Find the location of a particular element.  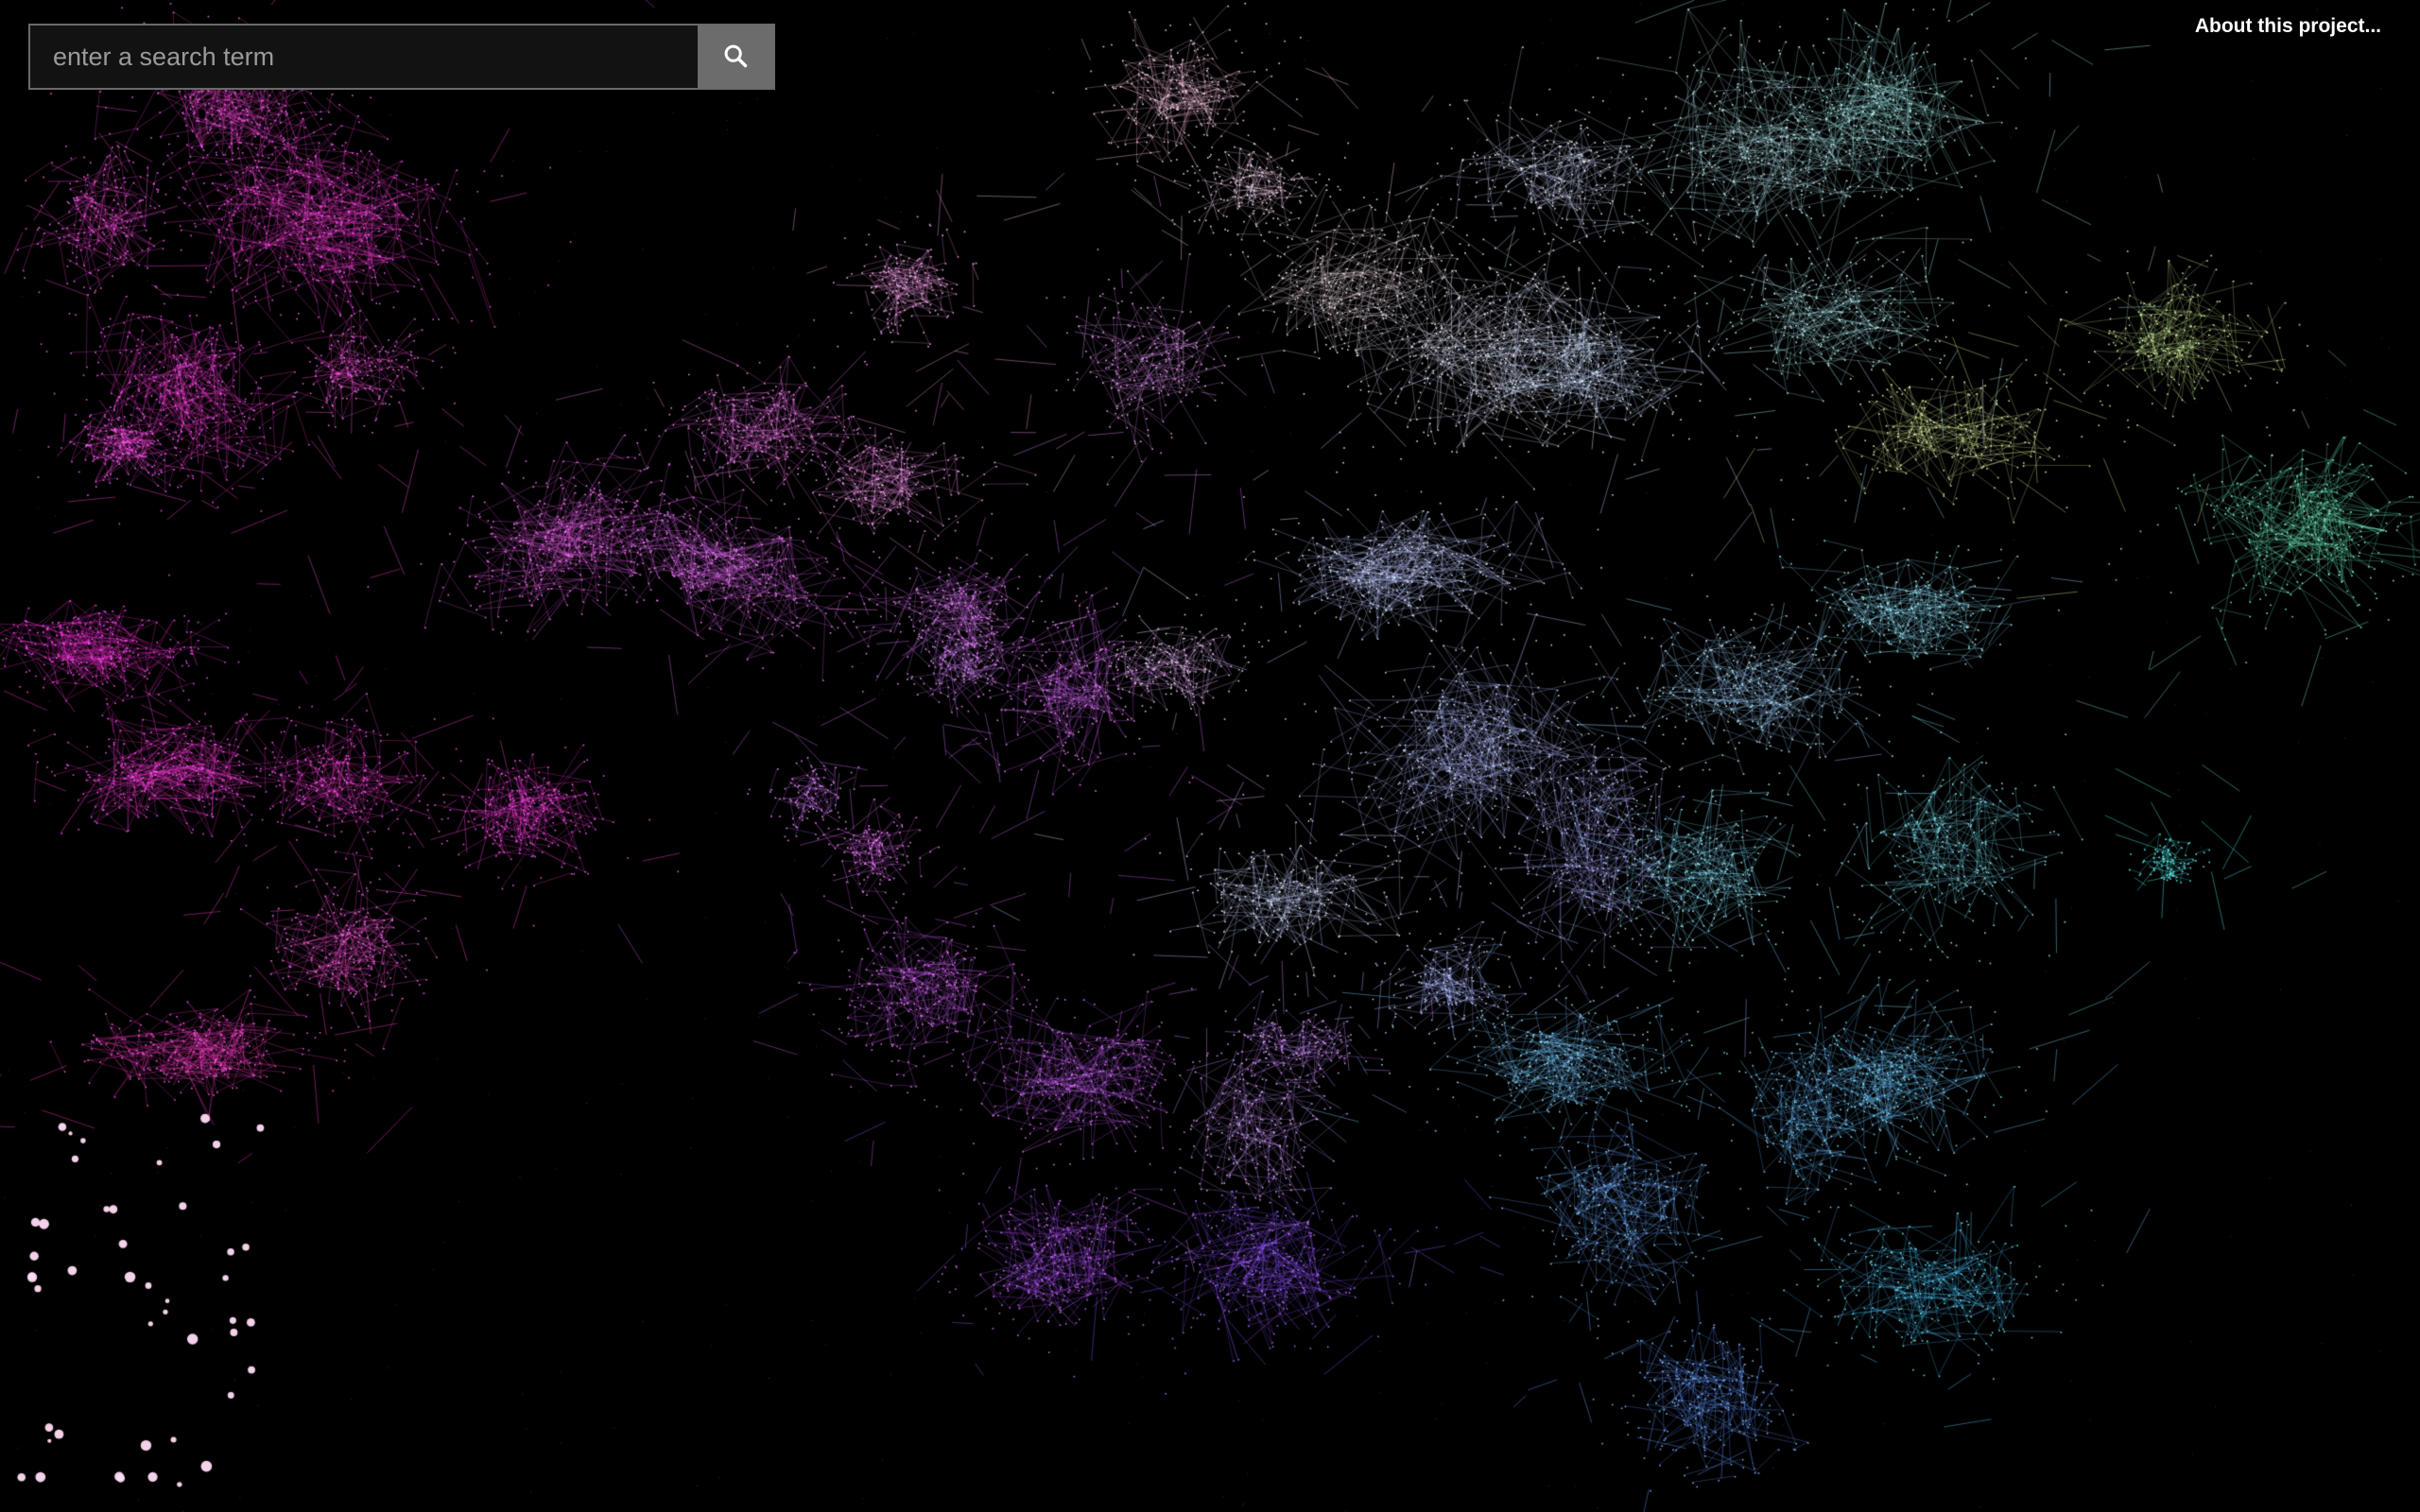

search-bar is located at coordinates (401, 57).